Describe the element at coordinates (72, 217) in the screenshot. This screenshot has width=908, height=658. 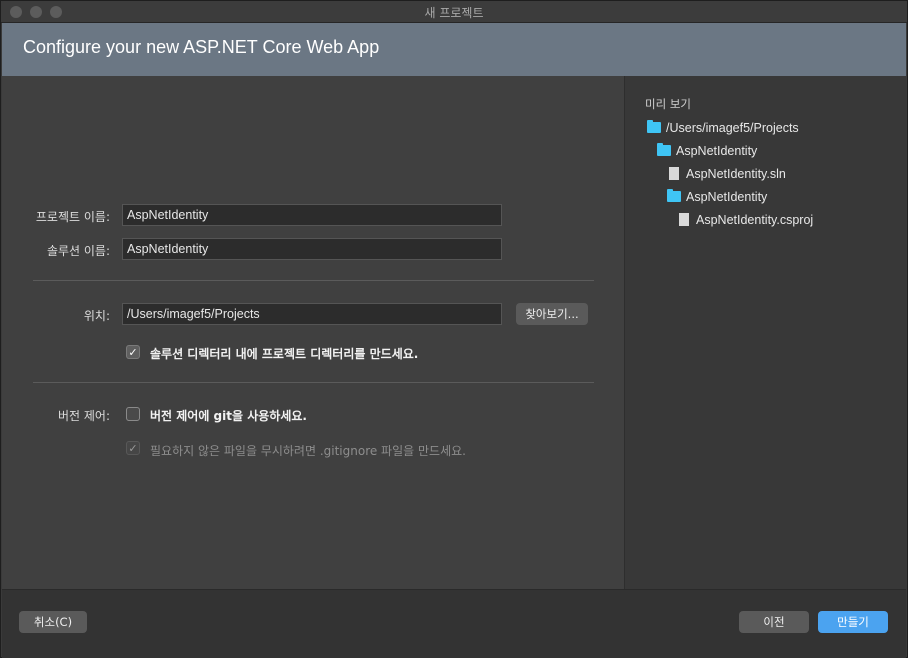
I see `project-name-label: 프로젝트 이름:` at that location.